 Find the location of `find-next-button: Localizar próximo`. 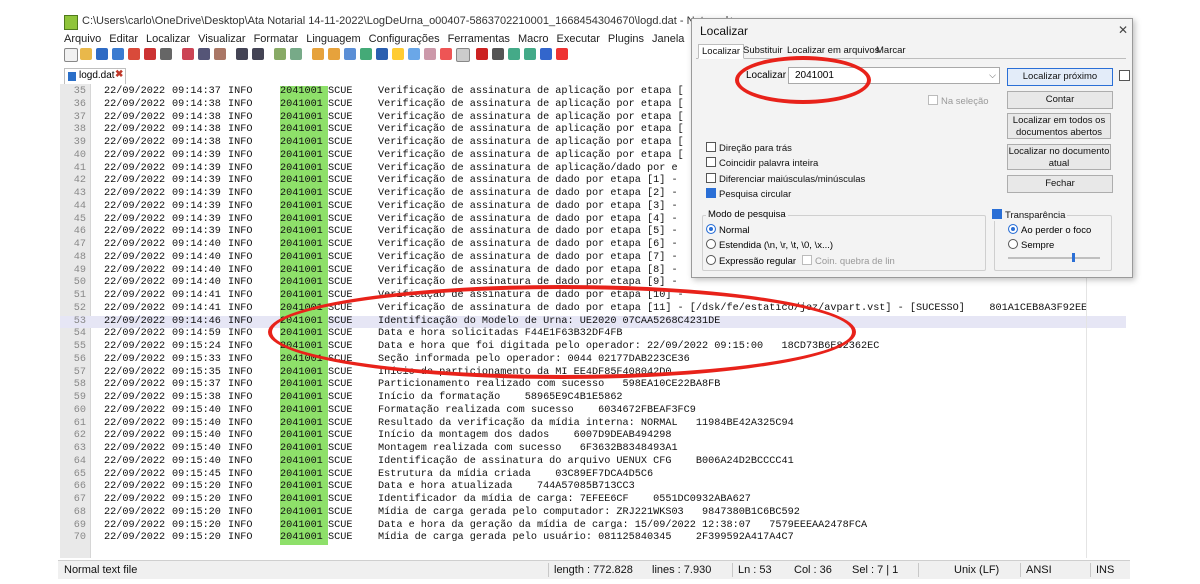

find-next-button: Localizar próximo is located at coordinates (1060, 77).